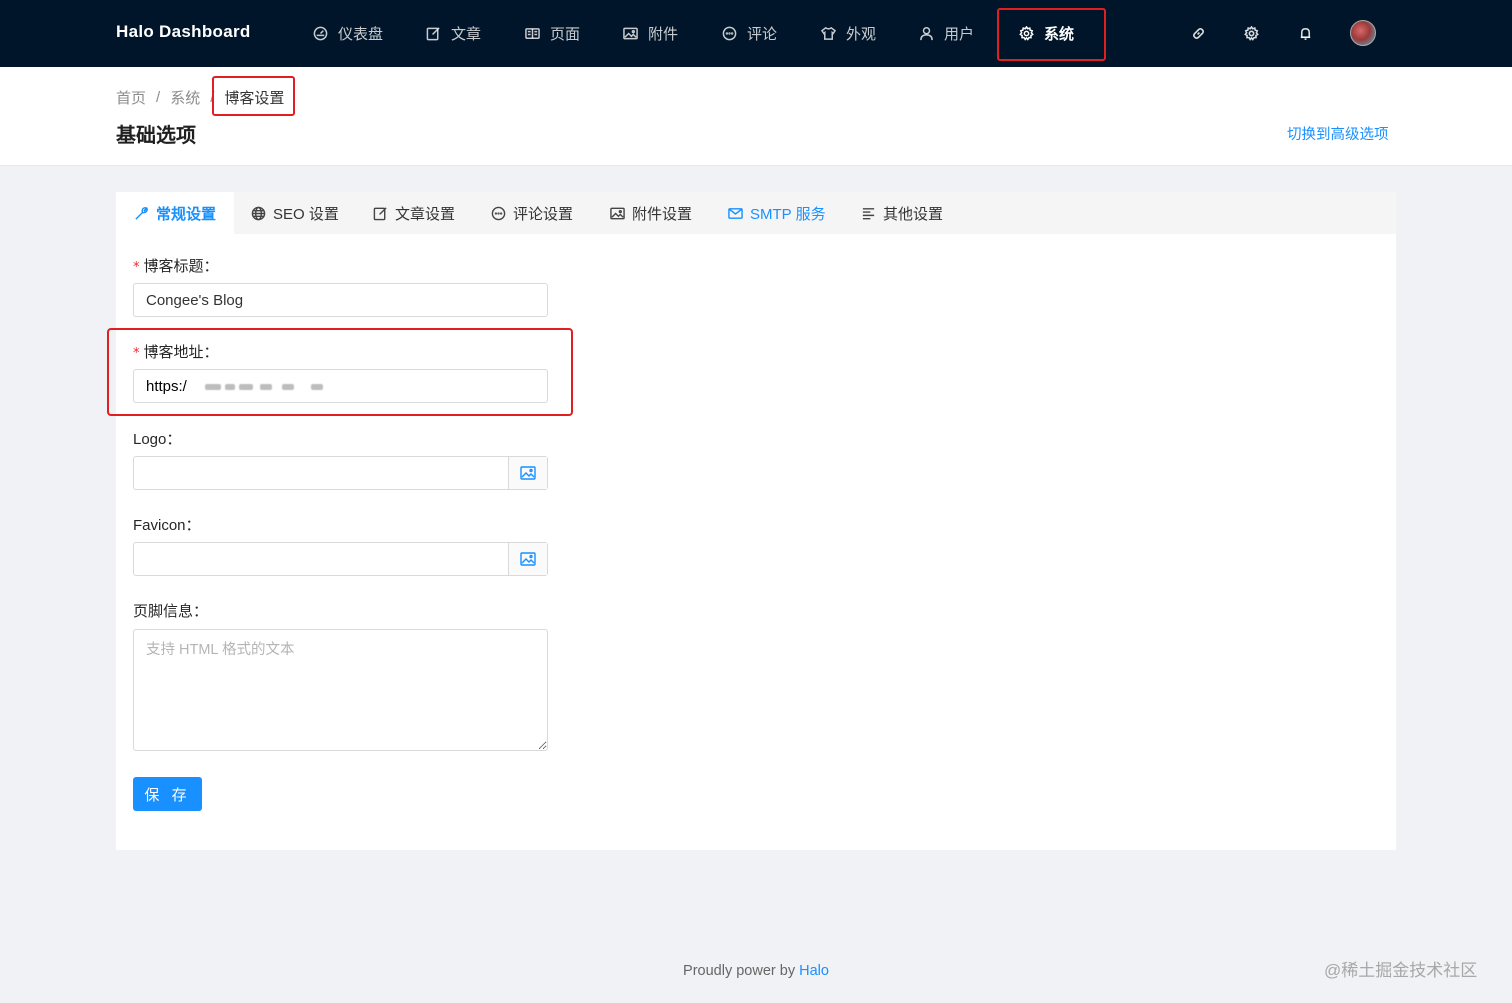  Describe the element at coordinates (543, 214) in the screenshot. I see `tab-label: 评论设置` at that location.